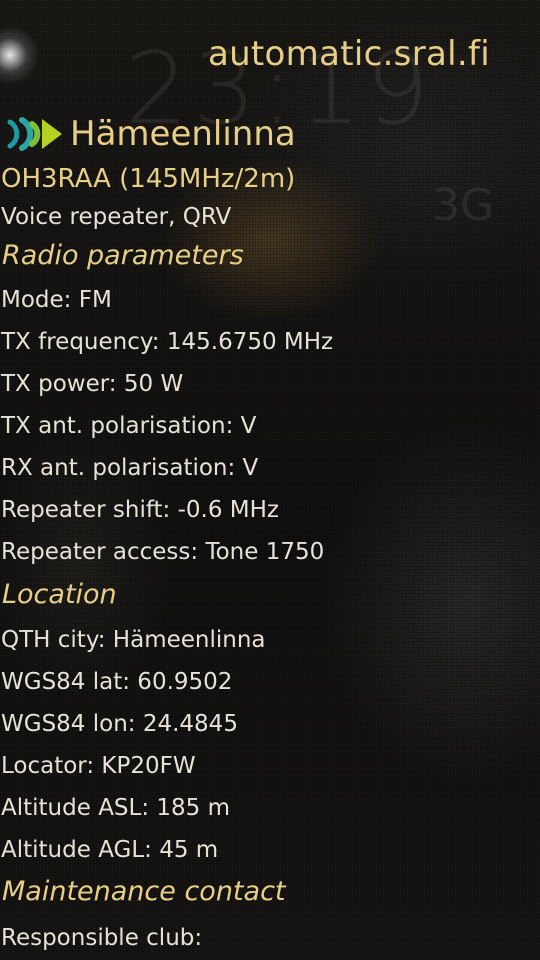 This screenshot has width=540, height=960. I want to click on radio-repeater-access: Repeater access: Tone 1750, so click(163, 552).